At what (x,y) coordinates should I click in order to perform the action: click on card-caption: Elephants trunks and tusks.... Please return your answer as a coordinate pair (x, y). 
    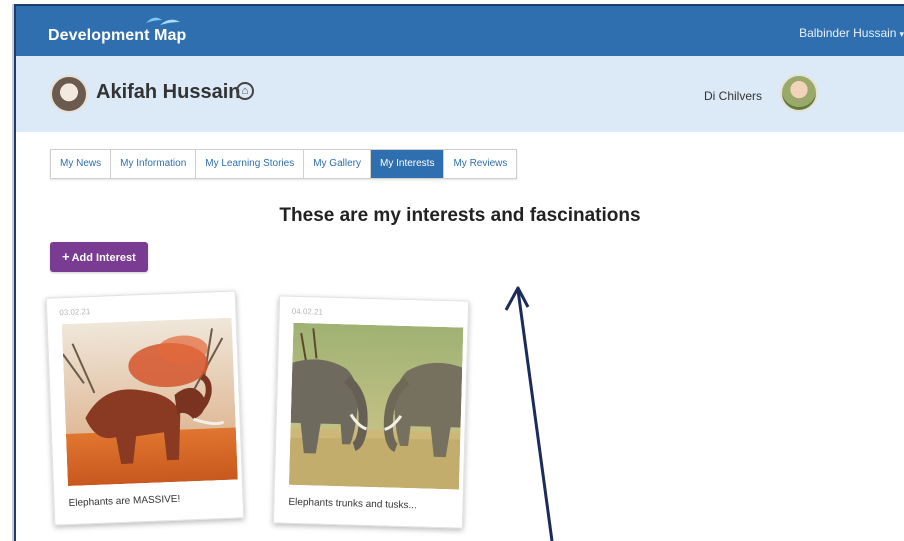
    Looking at the image, I should click on (352, 504).